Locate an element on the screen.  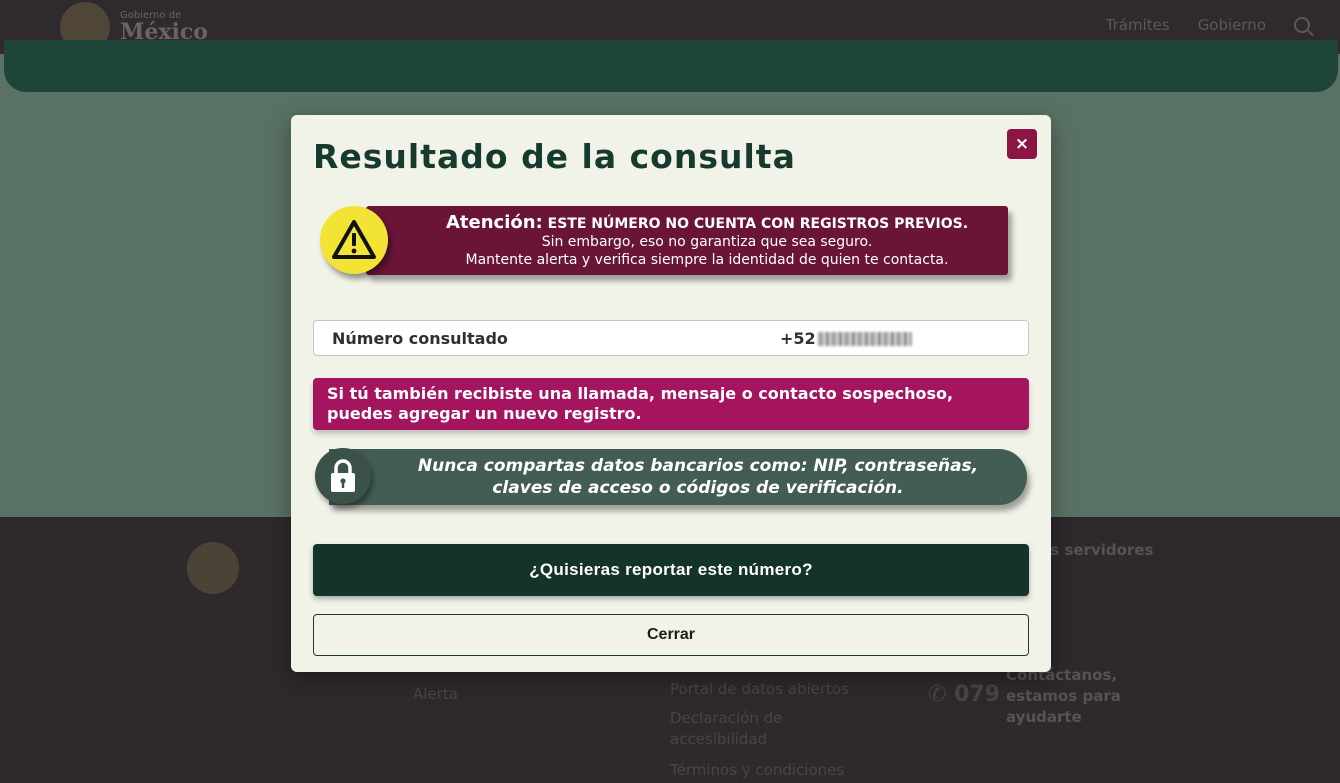
lock-icon is located at coordinates (343, 476).